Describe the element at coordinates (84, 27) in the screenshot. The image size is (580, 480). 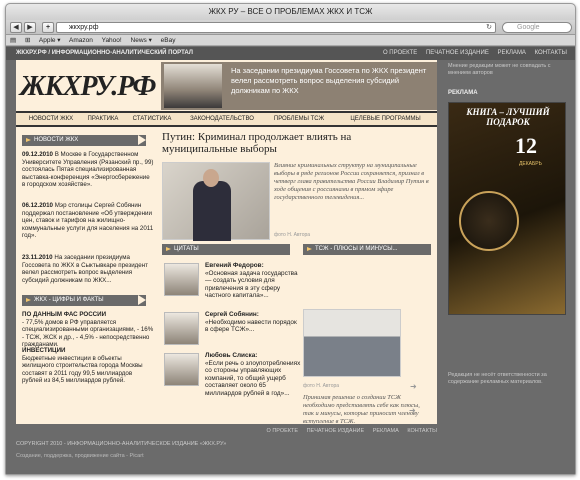
I see `url-text: жкхру.рф` at that location.